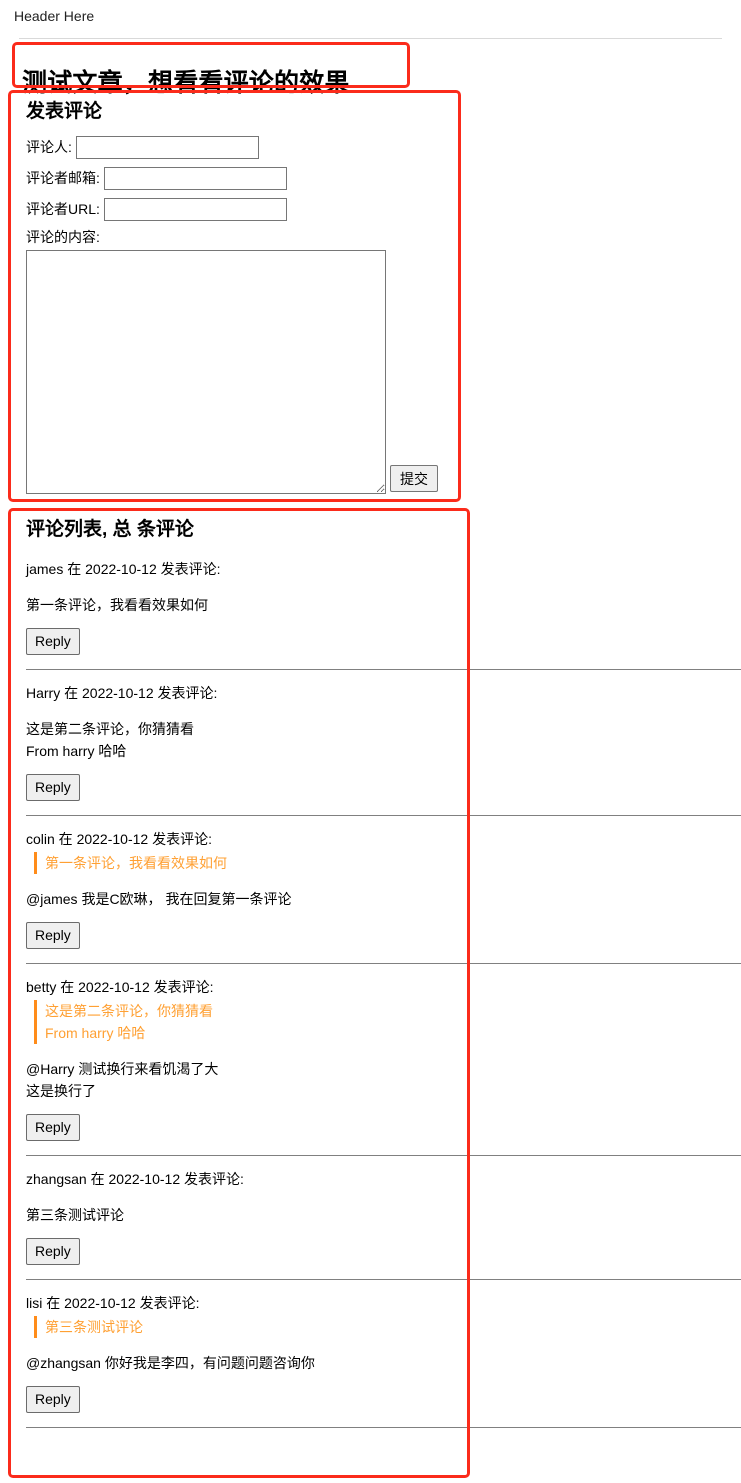 This screenshot has height=1483, width=741. I want to click on commenter-name-label: 评论人:, so click(49, 147).